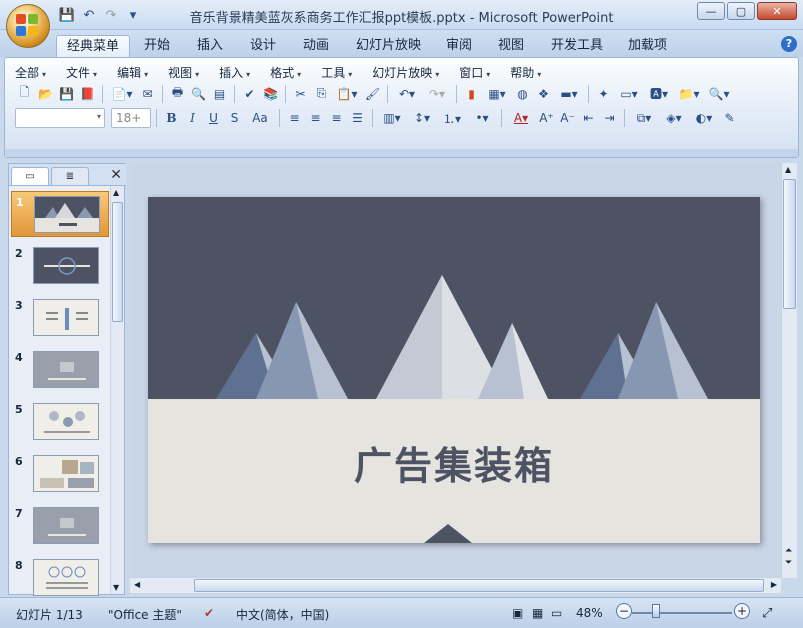 This screenshot has width=803, height=628. Describe the element at coordinates (336, 72) in the screenshot. I see `menu-tools: 工具 ▾` at that location.